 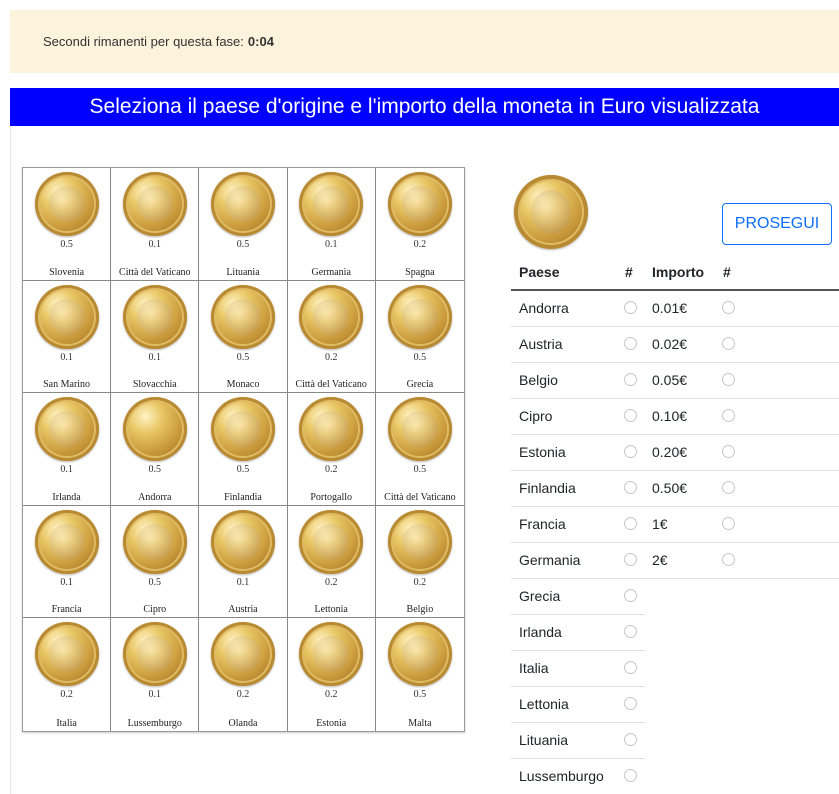 What do you see at coordinates (420, 723) in the screenshot?
I see `coin-country: Malta` at bounding box center [420, 723].